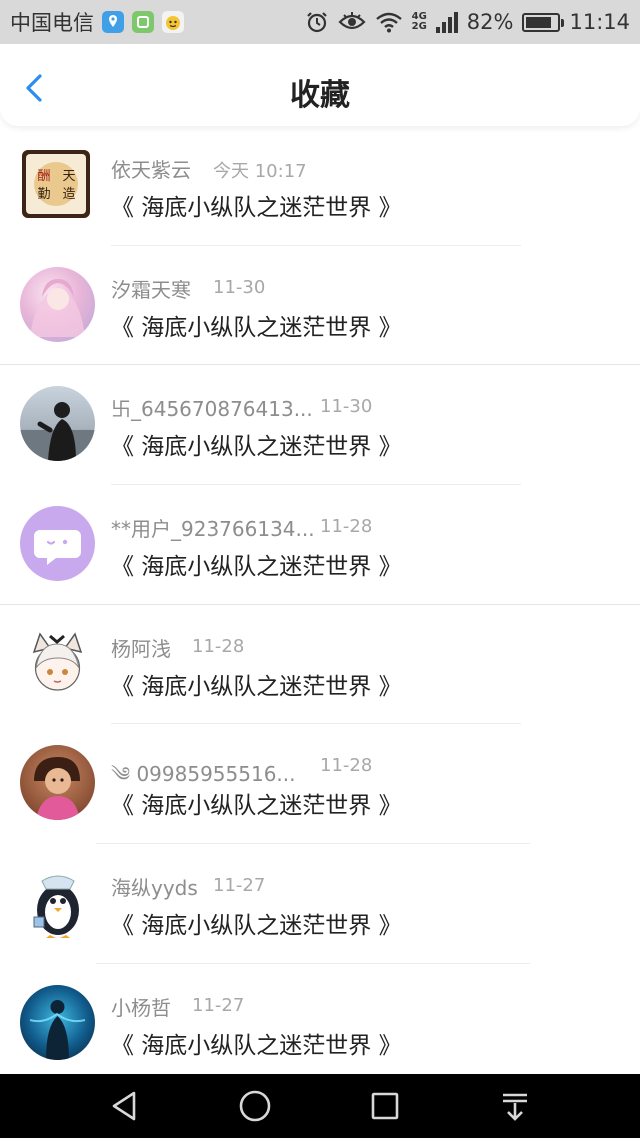 The image size is (640, 1138). I want to click on status-left: 中国电信, so click(97, 22).